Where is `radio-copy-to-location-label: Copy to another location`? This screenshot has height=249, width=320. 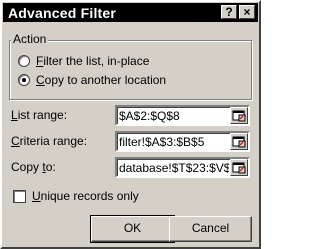 radio-copy-to-location-label: Copy to another location is located at coordinates (101, 80).